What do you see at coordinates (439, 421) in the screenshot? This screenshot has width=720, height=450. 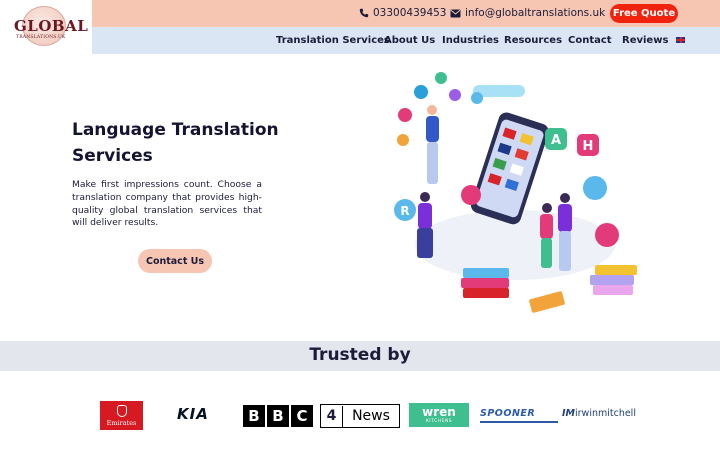 I see `wren-subtitle: KITCHENS` at bounding box center [439, 421].